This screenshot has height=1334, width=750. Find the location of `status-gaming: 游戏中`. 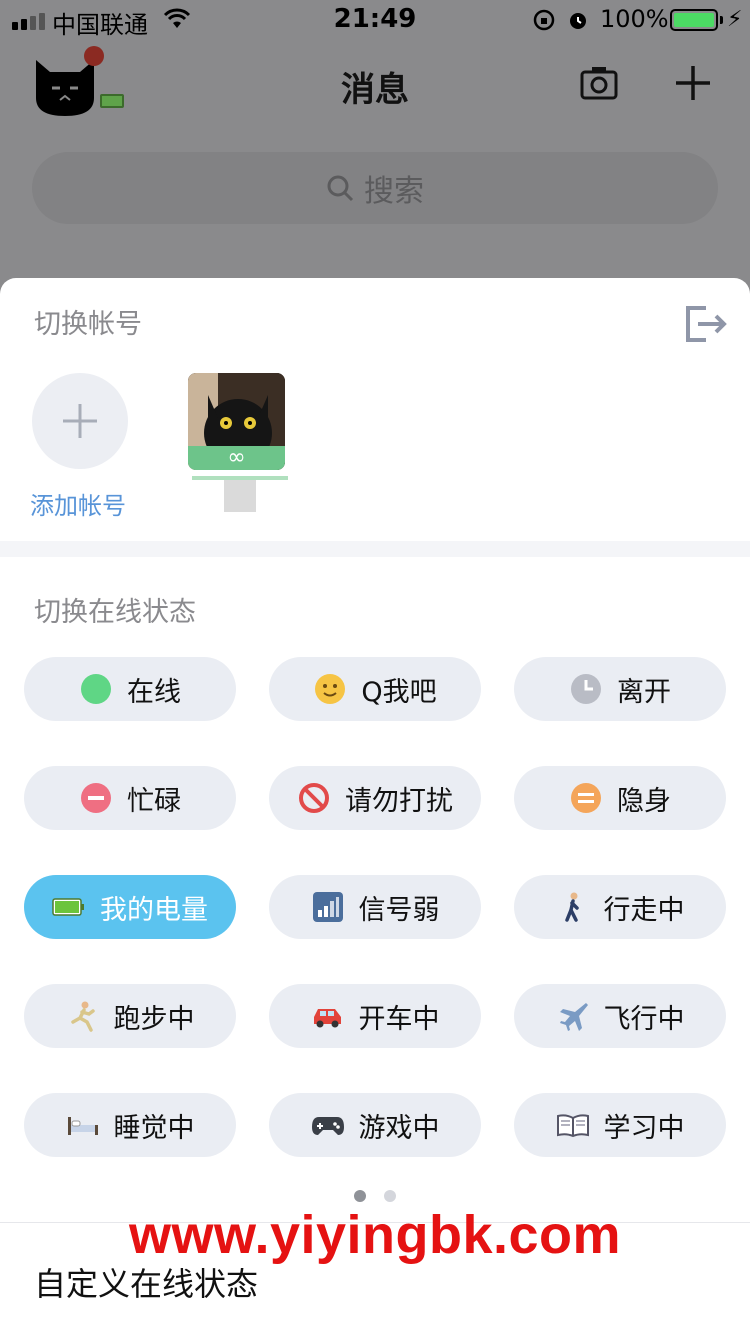

status-gaming: 游戏中 is located at coordinates (375, 1125).